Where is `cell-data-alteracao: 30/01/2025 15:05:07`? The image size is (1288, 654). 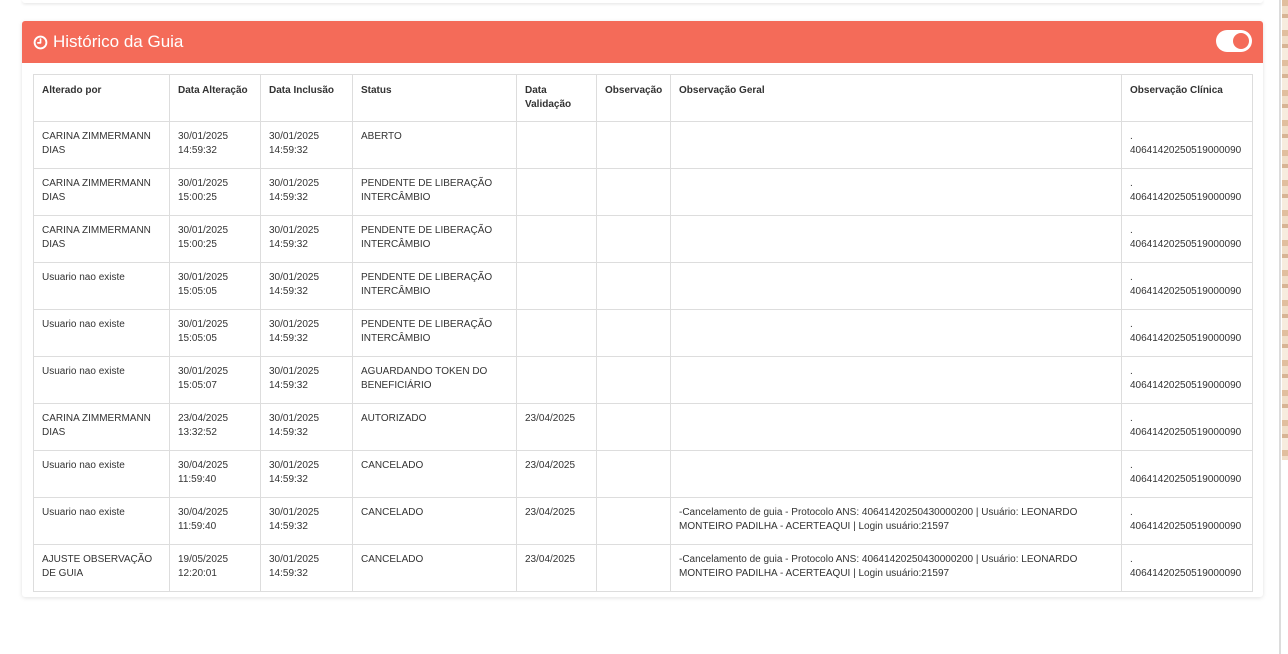 cell-data-alteracao: 30/01/2025 15:05:07 is located at coordinates (215, 380).